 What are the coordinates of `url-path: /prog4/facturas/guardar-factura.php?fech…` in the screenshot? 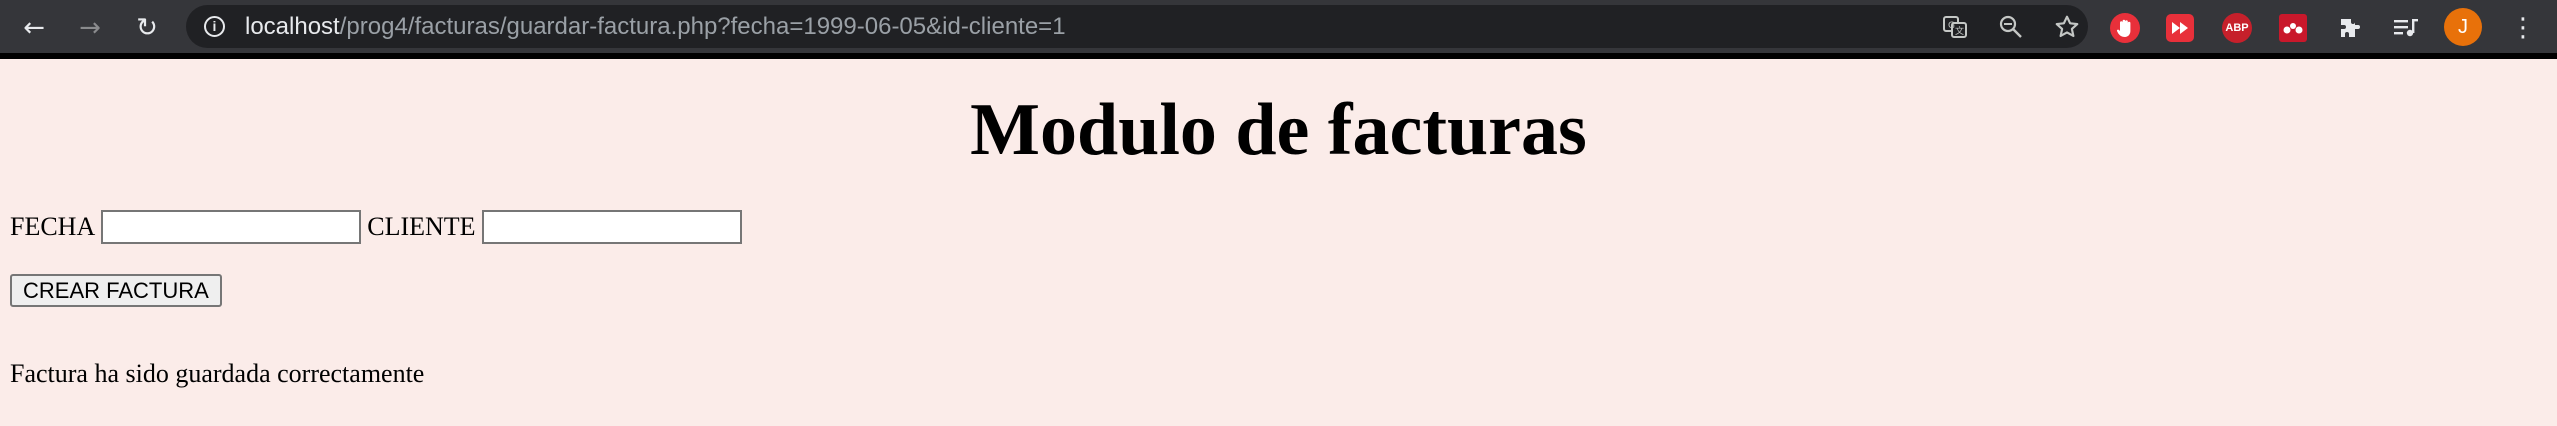 It's located at (702, 26).